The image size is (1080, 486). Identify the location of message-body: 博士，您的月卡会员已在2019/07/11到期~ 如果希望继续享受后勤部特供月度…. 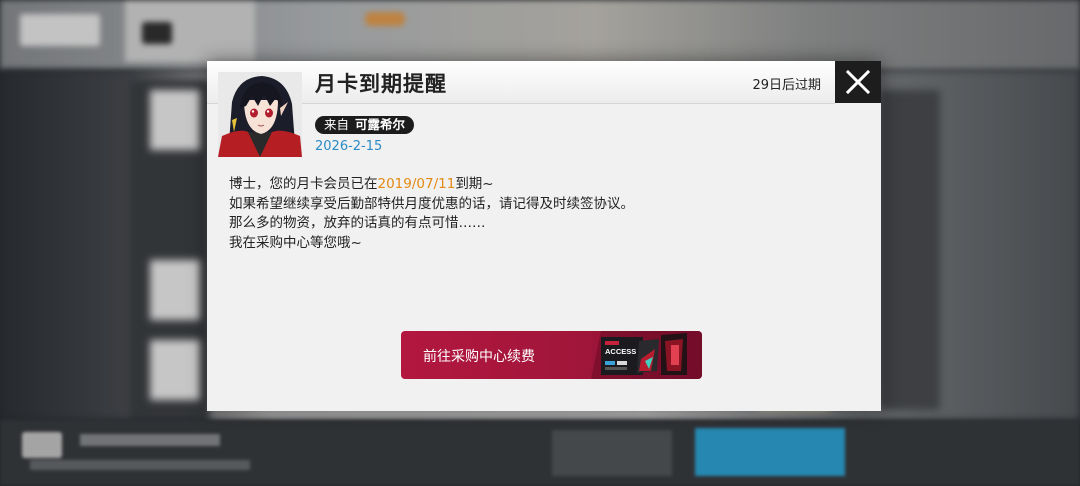
(431, 214).